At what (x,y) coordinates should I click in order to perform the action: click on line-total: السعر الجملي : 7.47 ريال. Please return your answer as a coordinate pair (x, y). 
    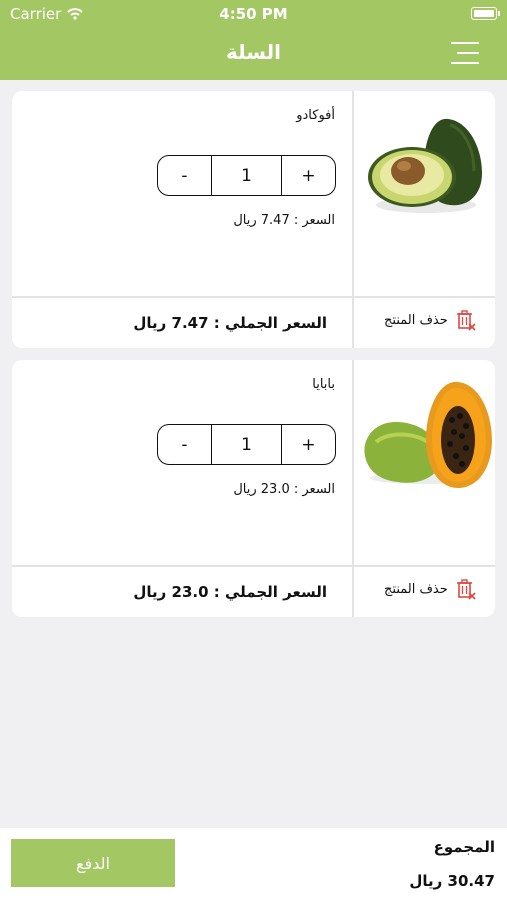
    Looking at the image, I should click on (230, 323).